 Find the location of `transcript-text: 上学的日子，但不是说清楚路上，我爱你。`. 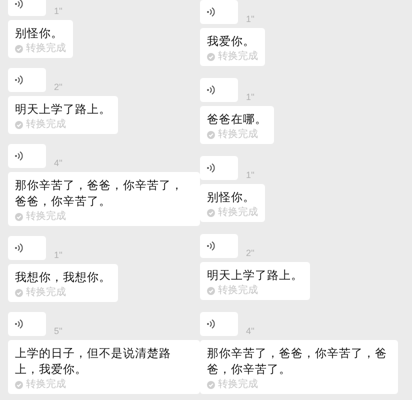

transcript-text: 上学的日子，但不是说清楚路上，我爱你。 is located at coordinates (93, 361).